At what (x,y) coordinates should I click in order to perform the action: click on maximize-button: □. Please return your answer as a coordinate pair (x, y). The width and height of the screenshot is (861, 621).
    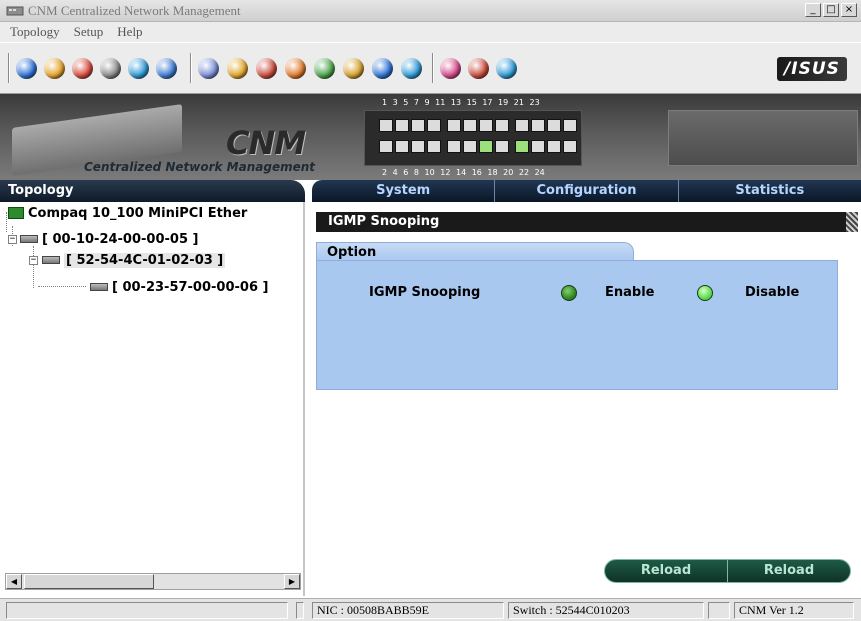
    Looking at the image, I should click on (831, 10).